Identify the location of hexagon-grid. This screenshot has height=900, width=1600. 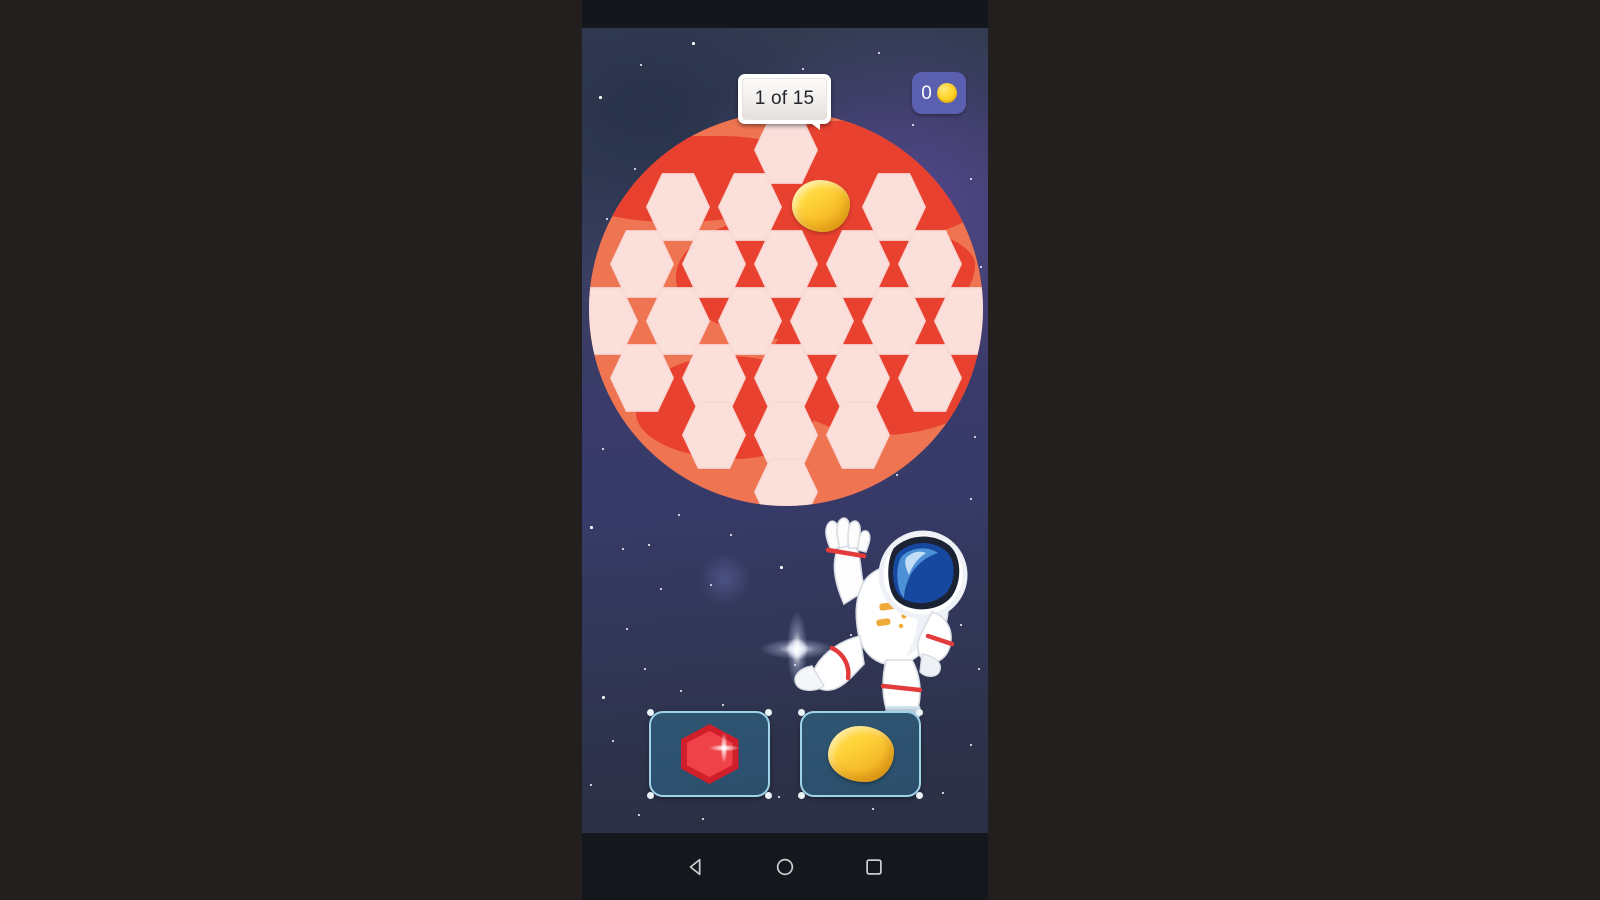
(786, 309).